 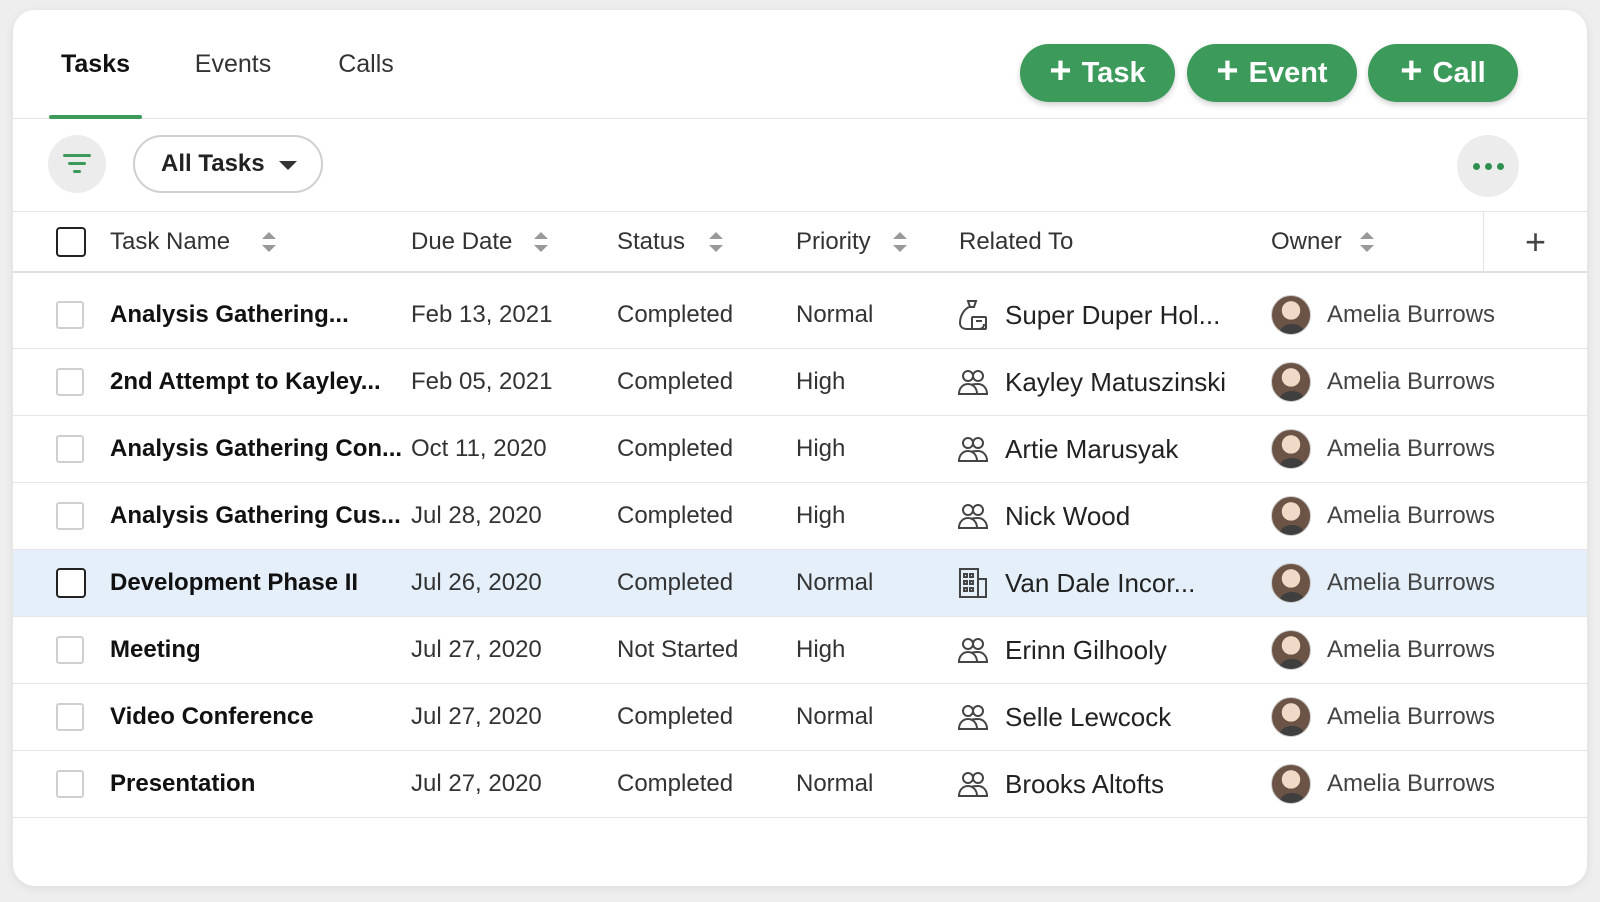 What do you see at coordinates (366, 64) in the screenshot?
I see `tab-calls: Calls` at bounding box center [366, 64].